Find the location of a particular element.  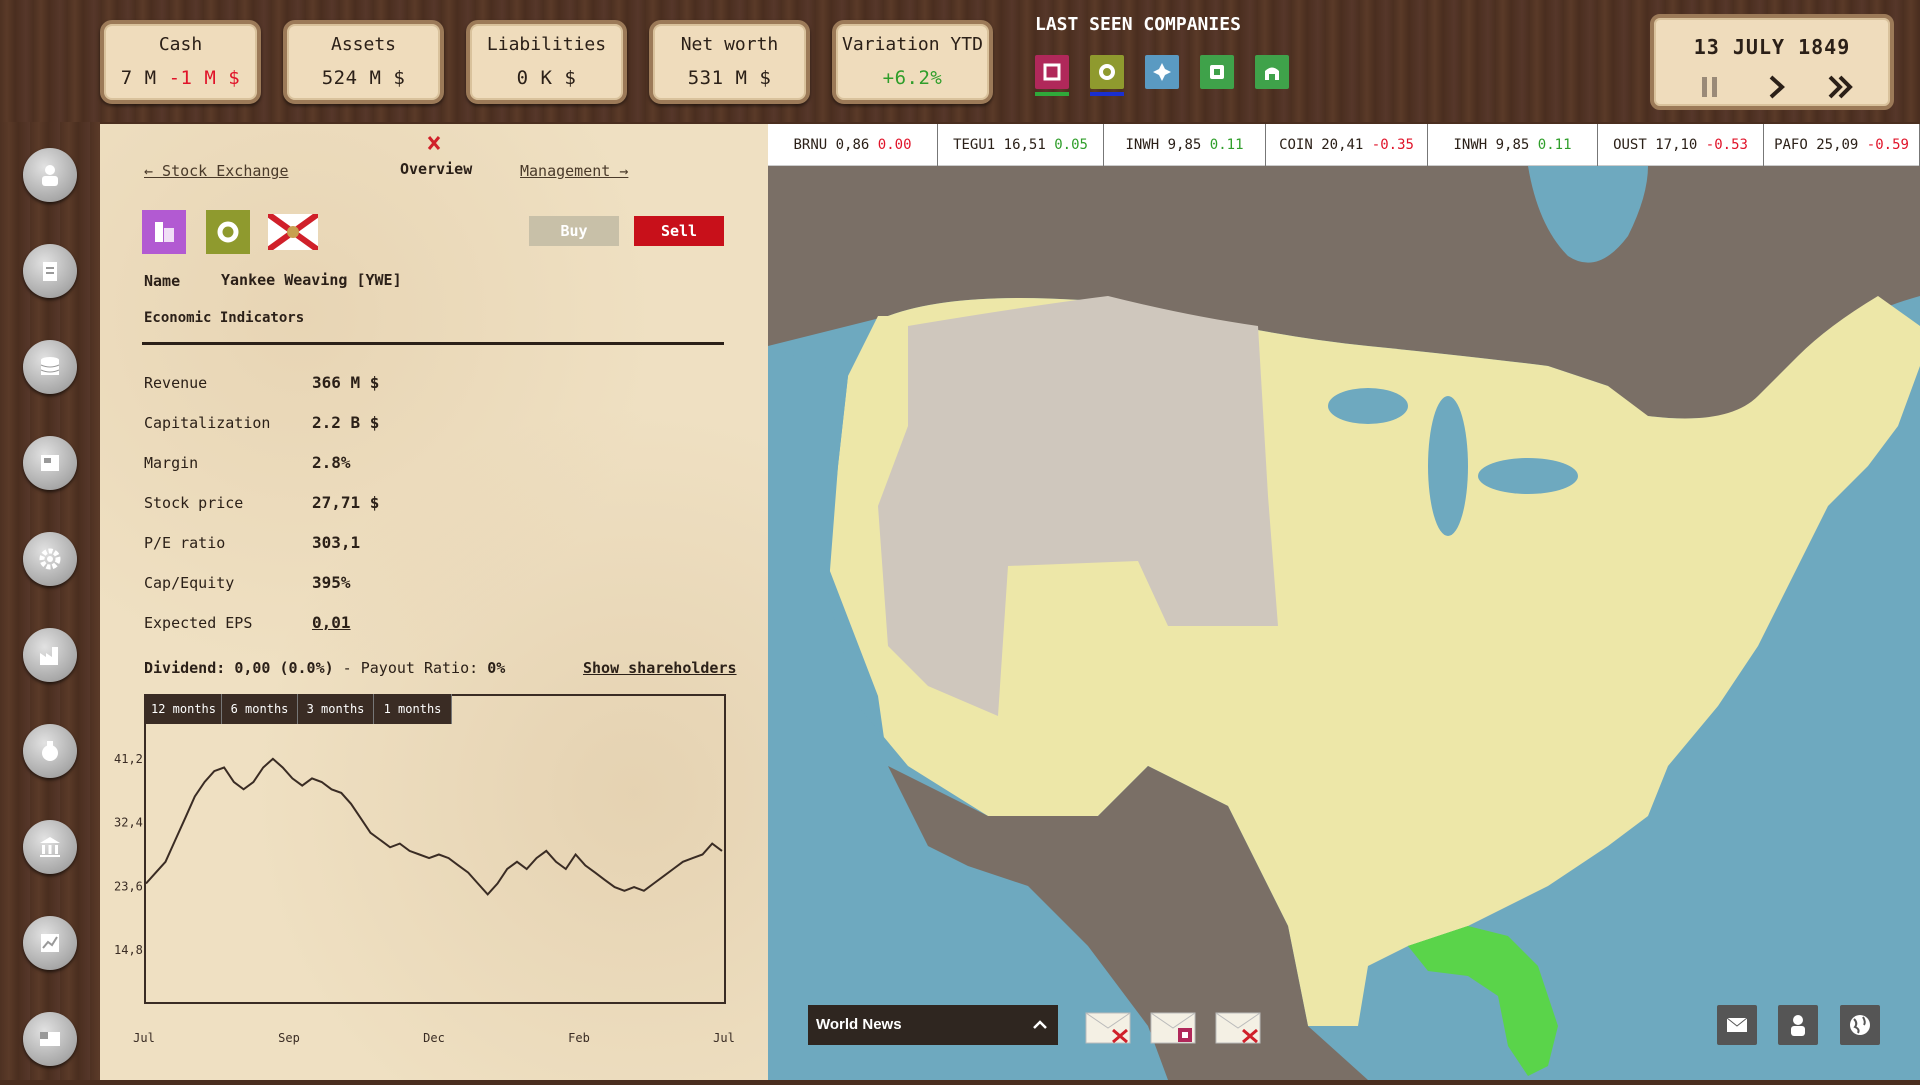

stock-price-label: Stock price is located at coordinates (194, 503).